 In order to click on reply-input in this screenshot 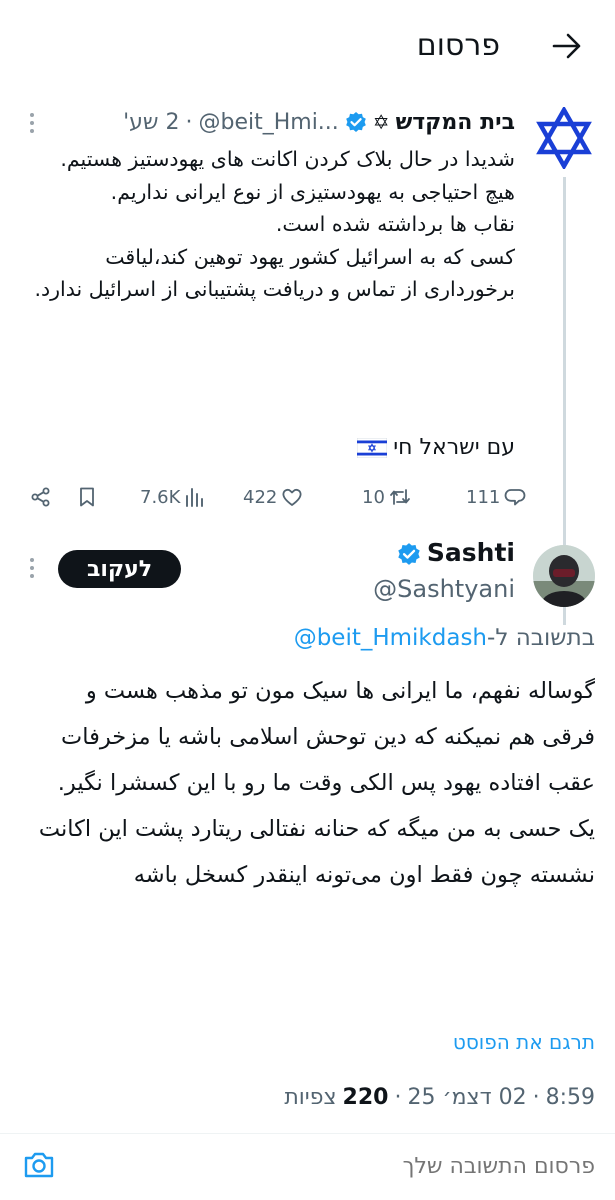, I will do `click(335, 1166)`.